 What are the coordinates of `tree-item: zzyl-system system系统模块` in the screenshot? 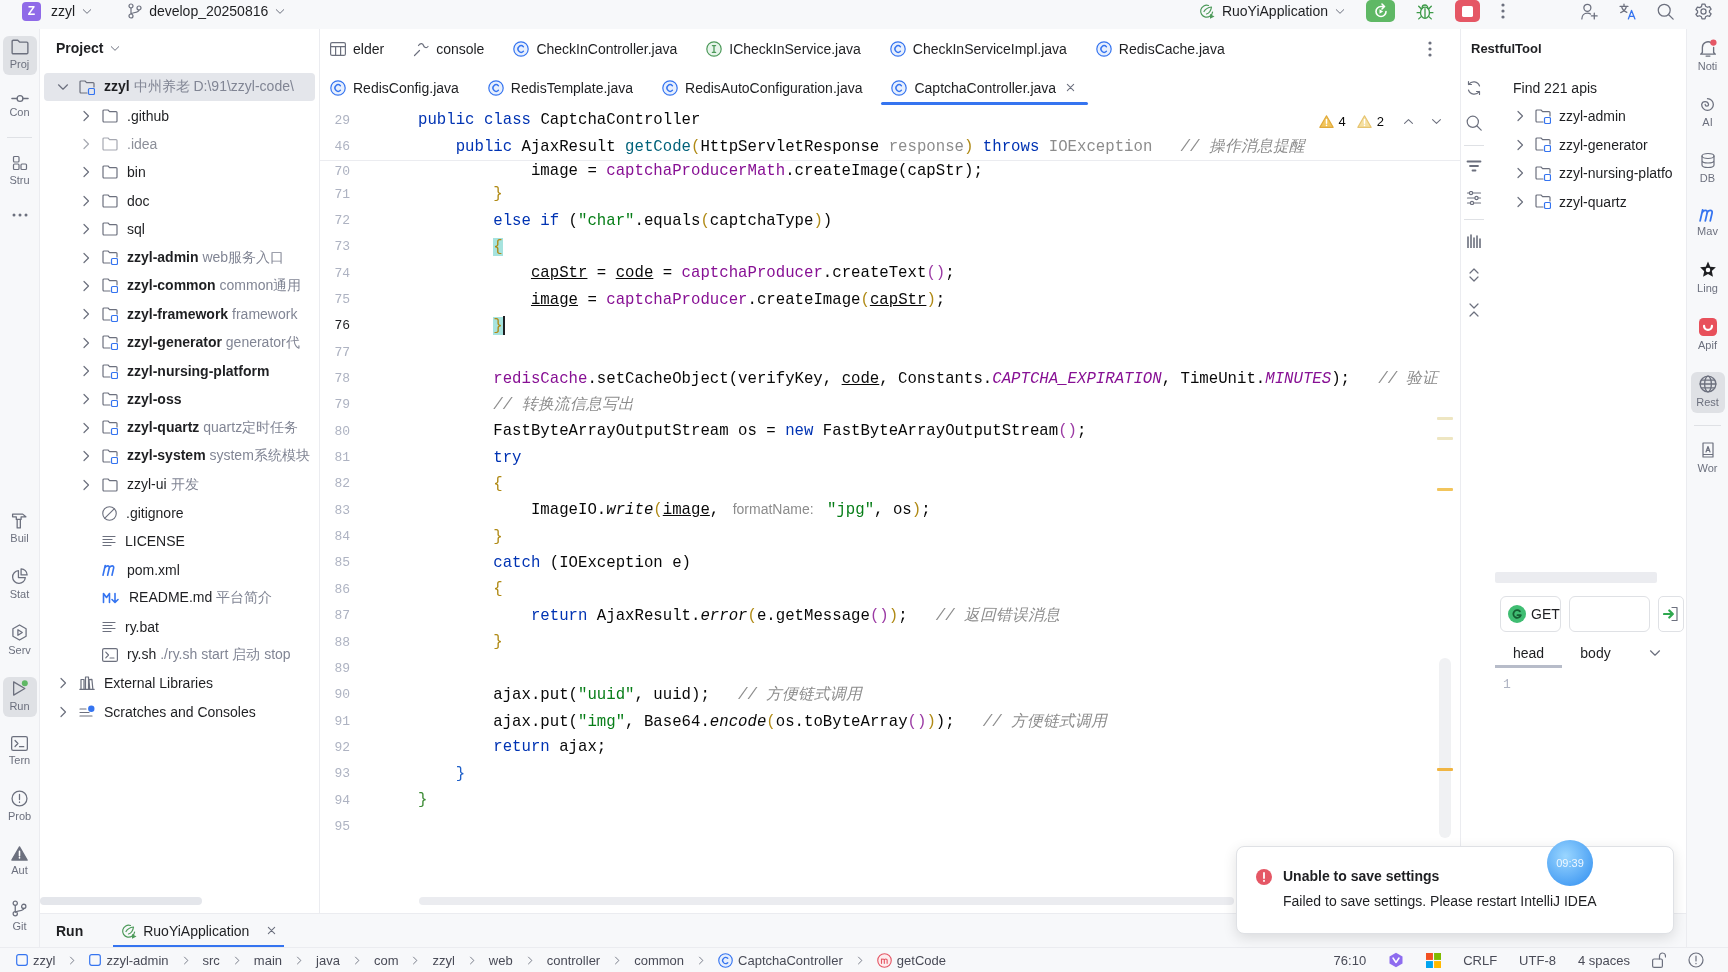 It's located at (192, 456).